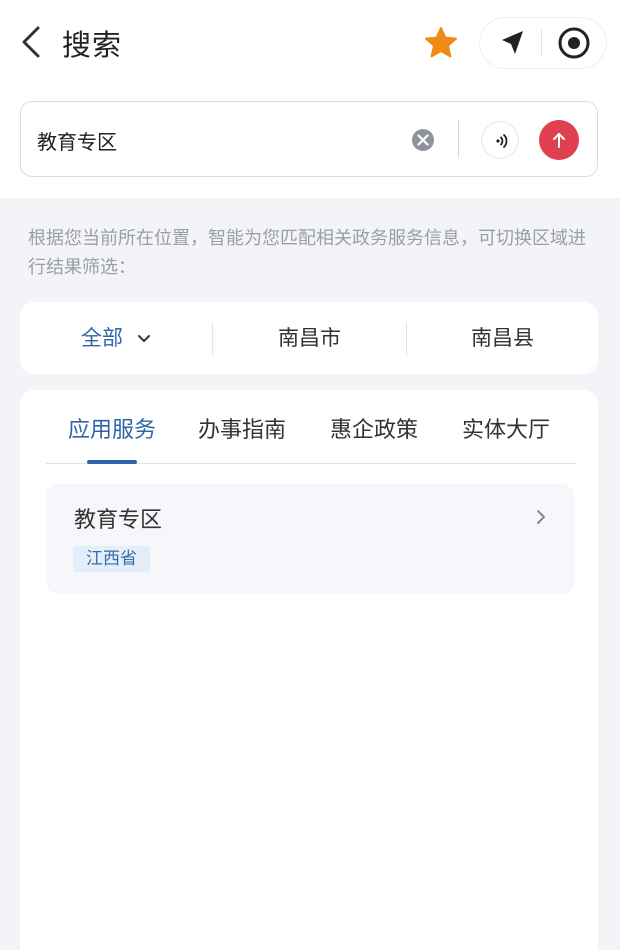 This screenshot has width=620, height=950. Describe the element at coordinates (310, 539) in the screenshot. I see `list-item: 教育专区 江西省` at that location.